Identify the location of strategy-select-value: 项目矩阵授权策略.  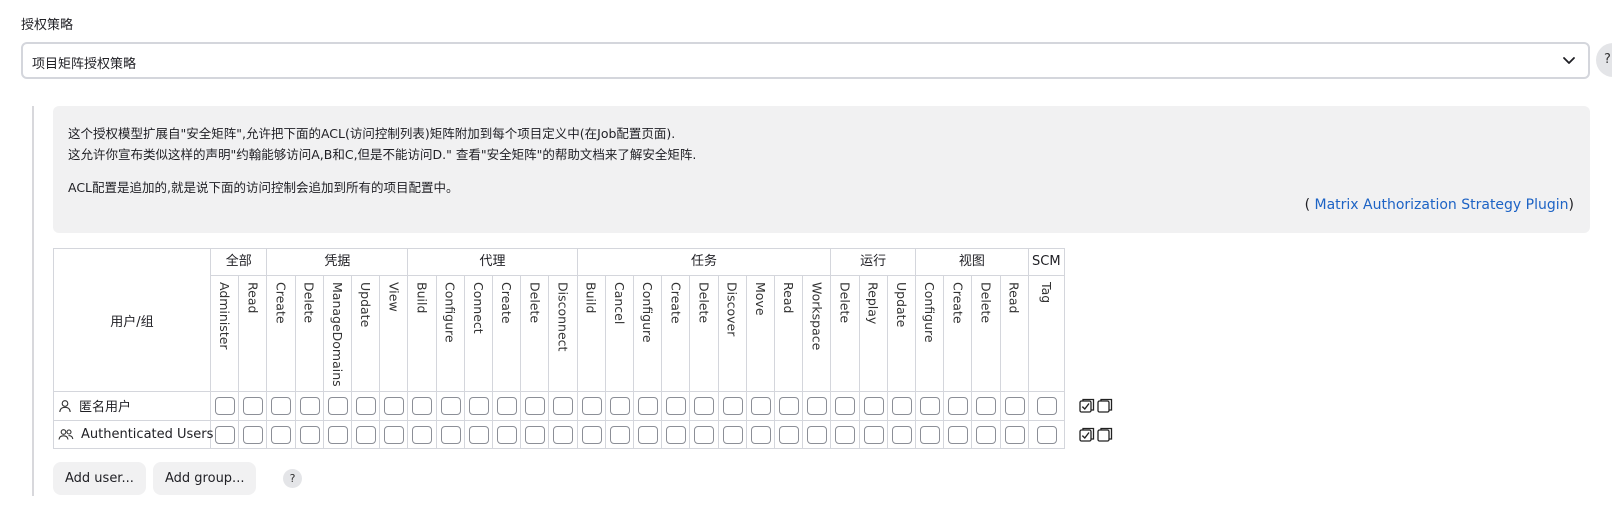
(84, 64).